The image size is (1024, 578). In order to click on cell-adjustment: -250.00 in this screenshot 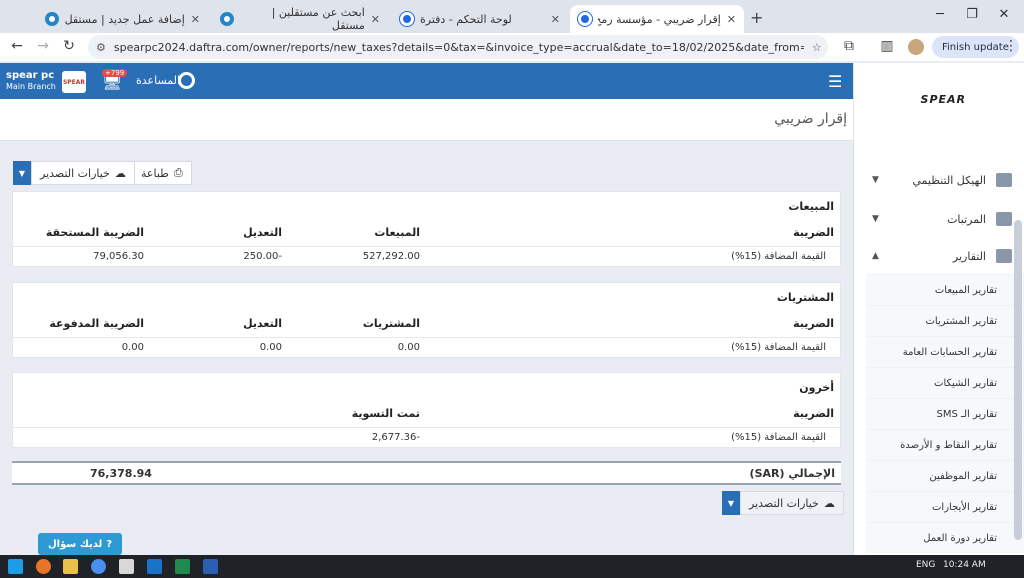, I will do `click(262, 256)`.